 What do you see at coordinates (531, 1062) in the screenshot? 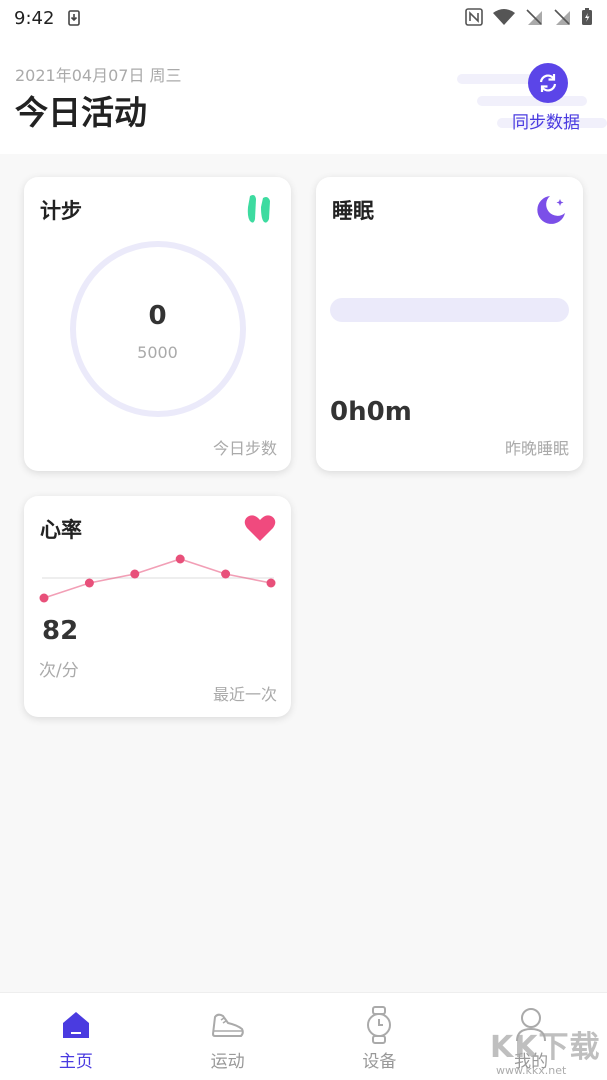
I see `nav-label-profile: 我的` at bounding box center [531, 1062].